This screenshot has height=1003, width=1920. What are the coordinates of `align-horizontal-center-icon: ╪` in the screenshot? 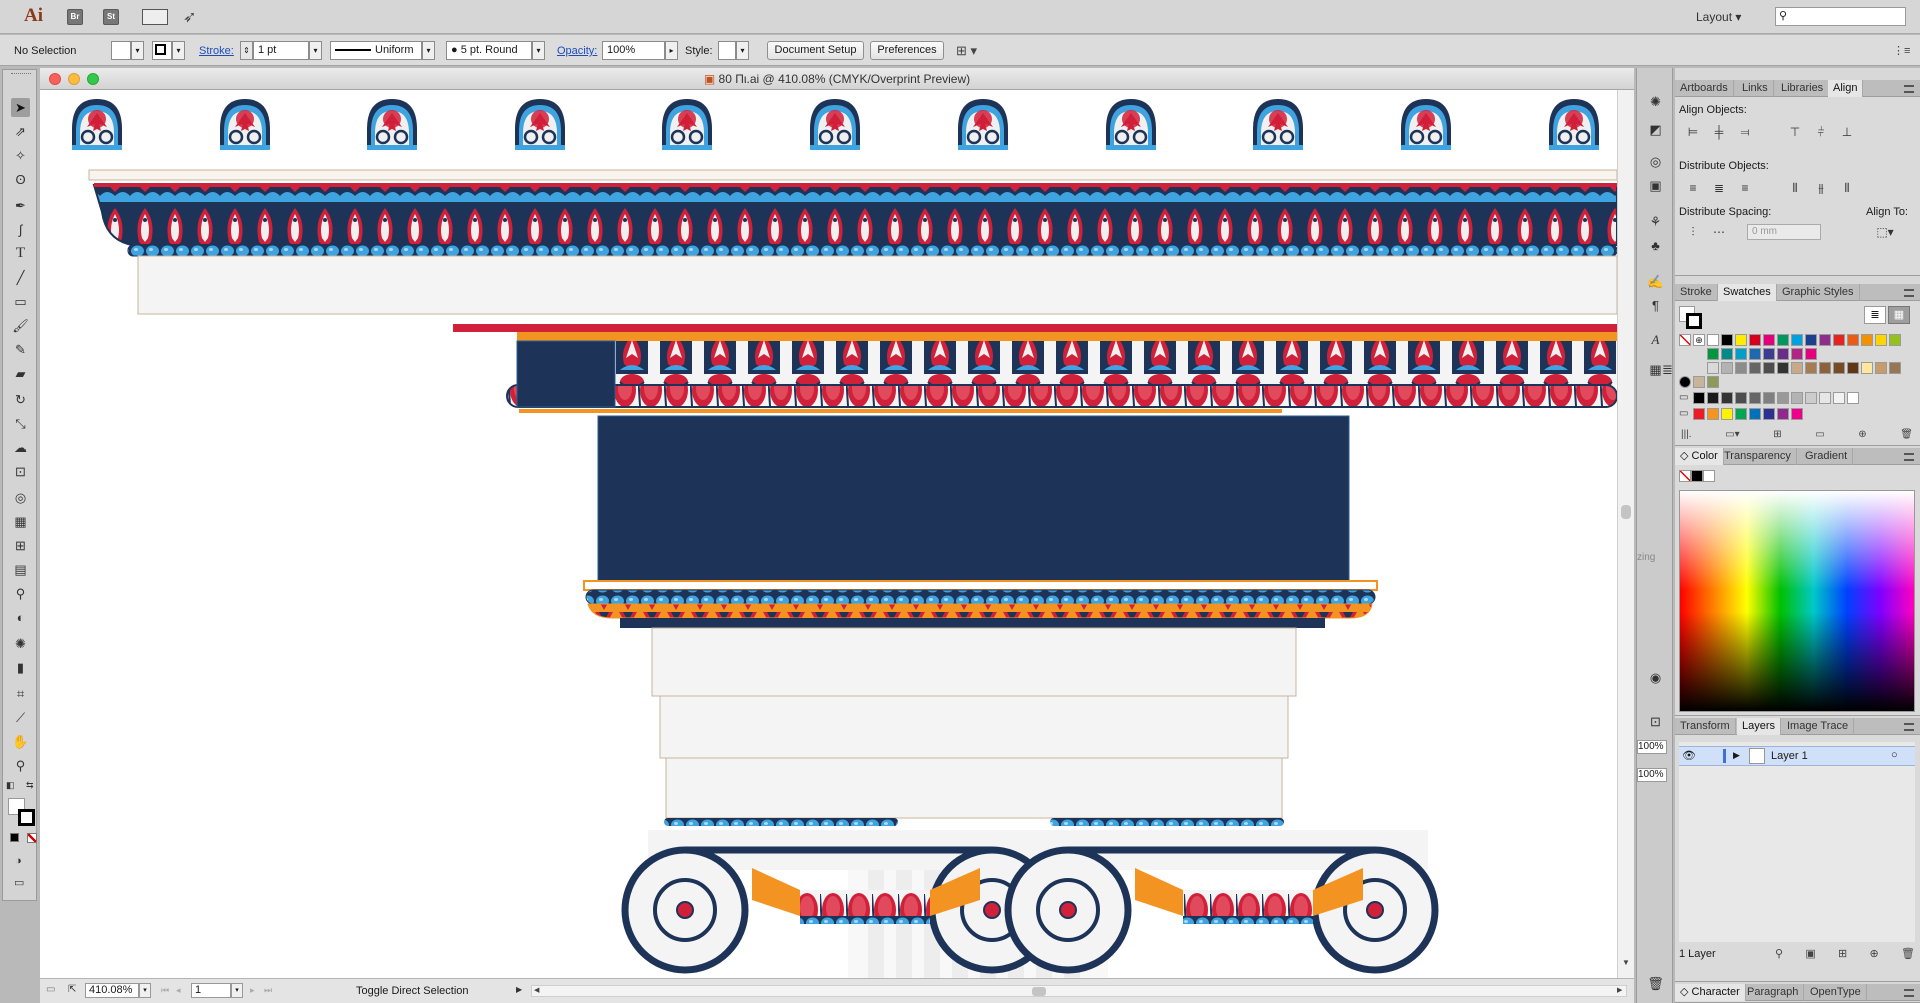 It's located at (1719, 132).